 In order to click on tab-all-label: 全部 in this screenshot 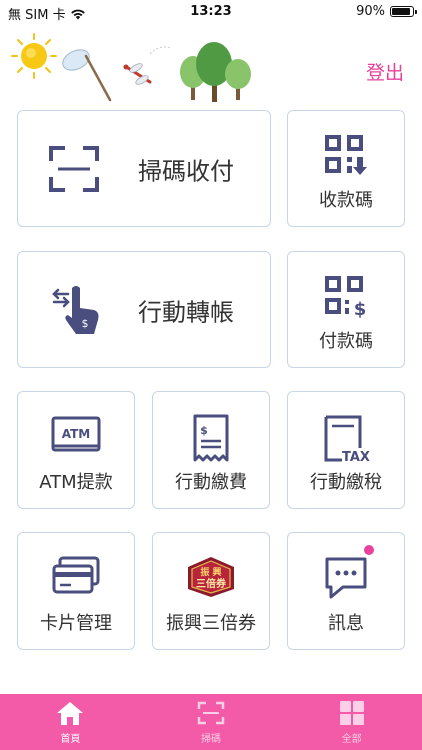, I will do `click(351, 739)`.